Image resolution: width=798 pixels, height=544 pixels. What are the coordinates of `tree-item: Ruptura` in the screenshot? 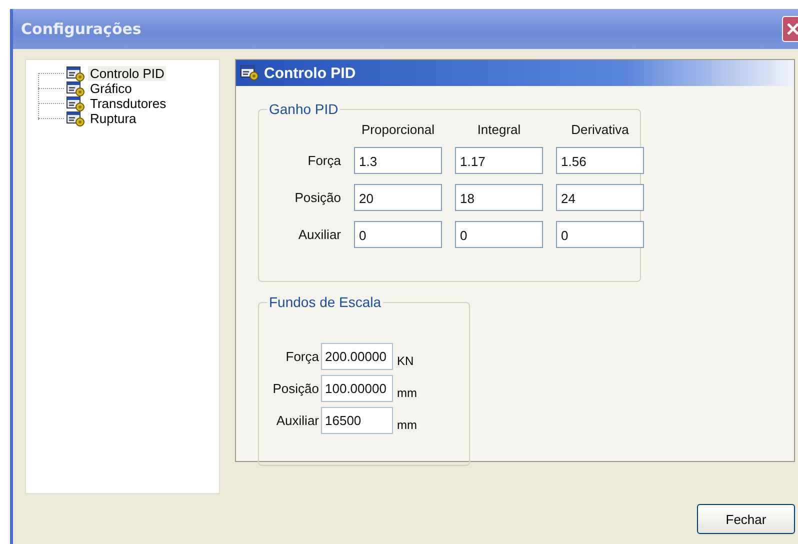 It's located at (113, 118).